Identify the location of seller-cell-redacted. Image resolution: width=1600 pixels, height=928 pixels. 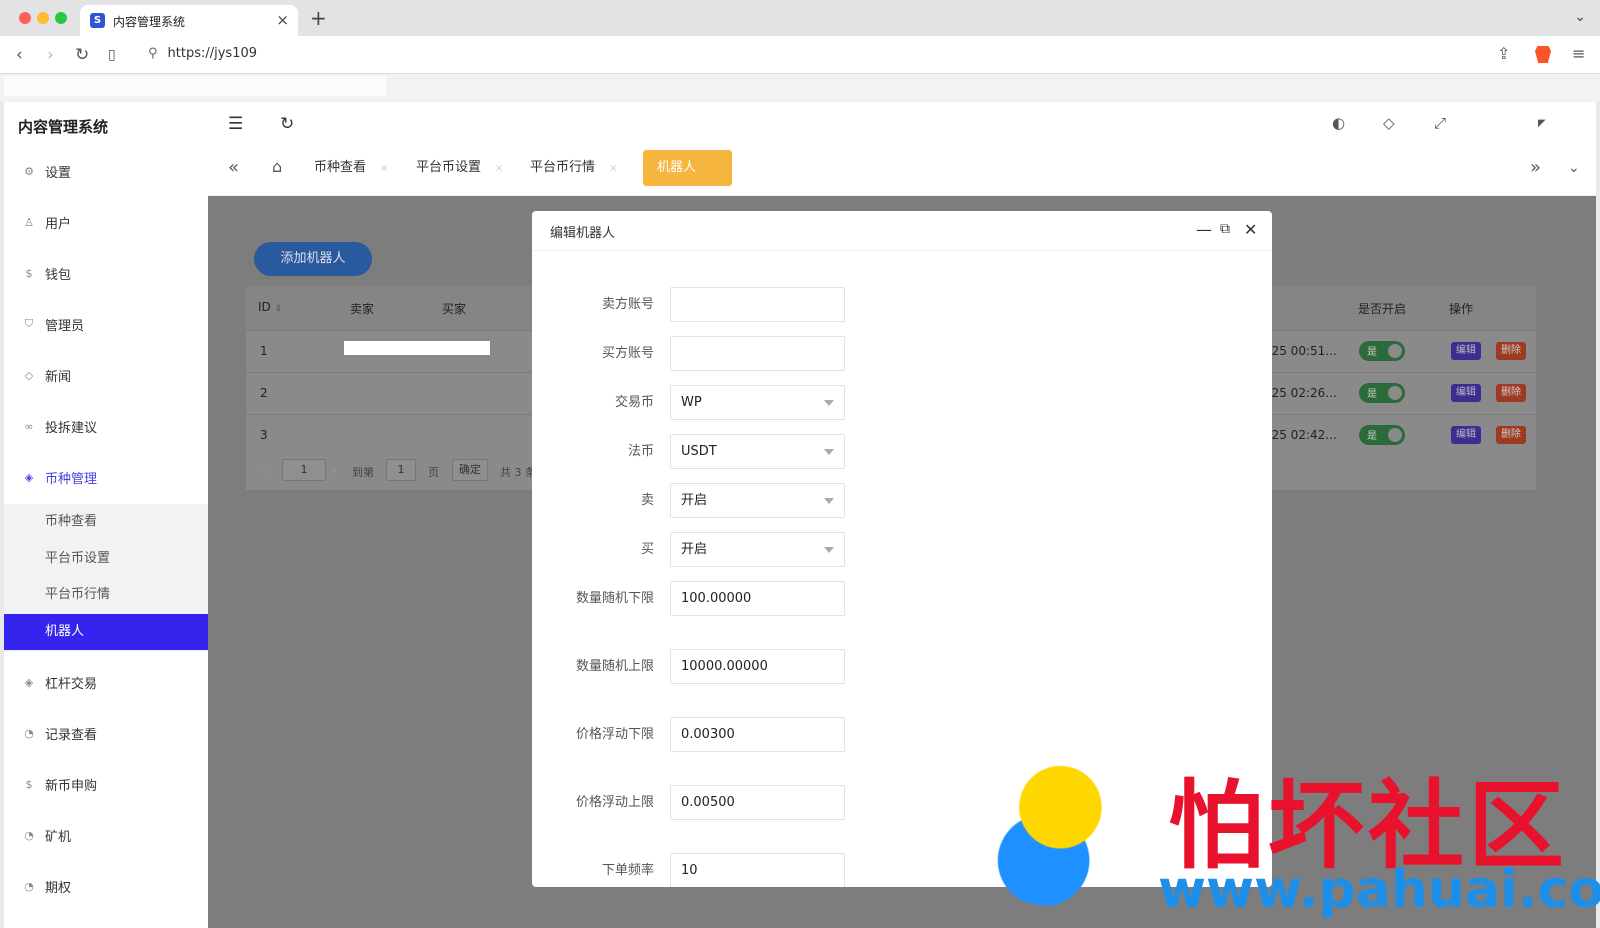
(417, 348).